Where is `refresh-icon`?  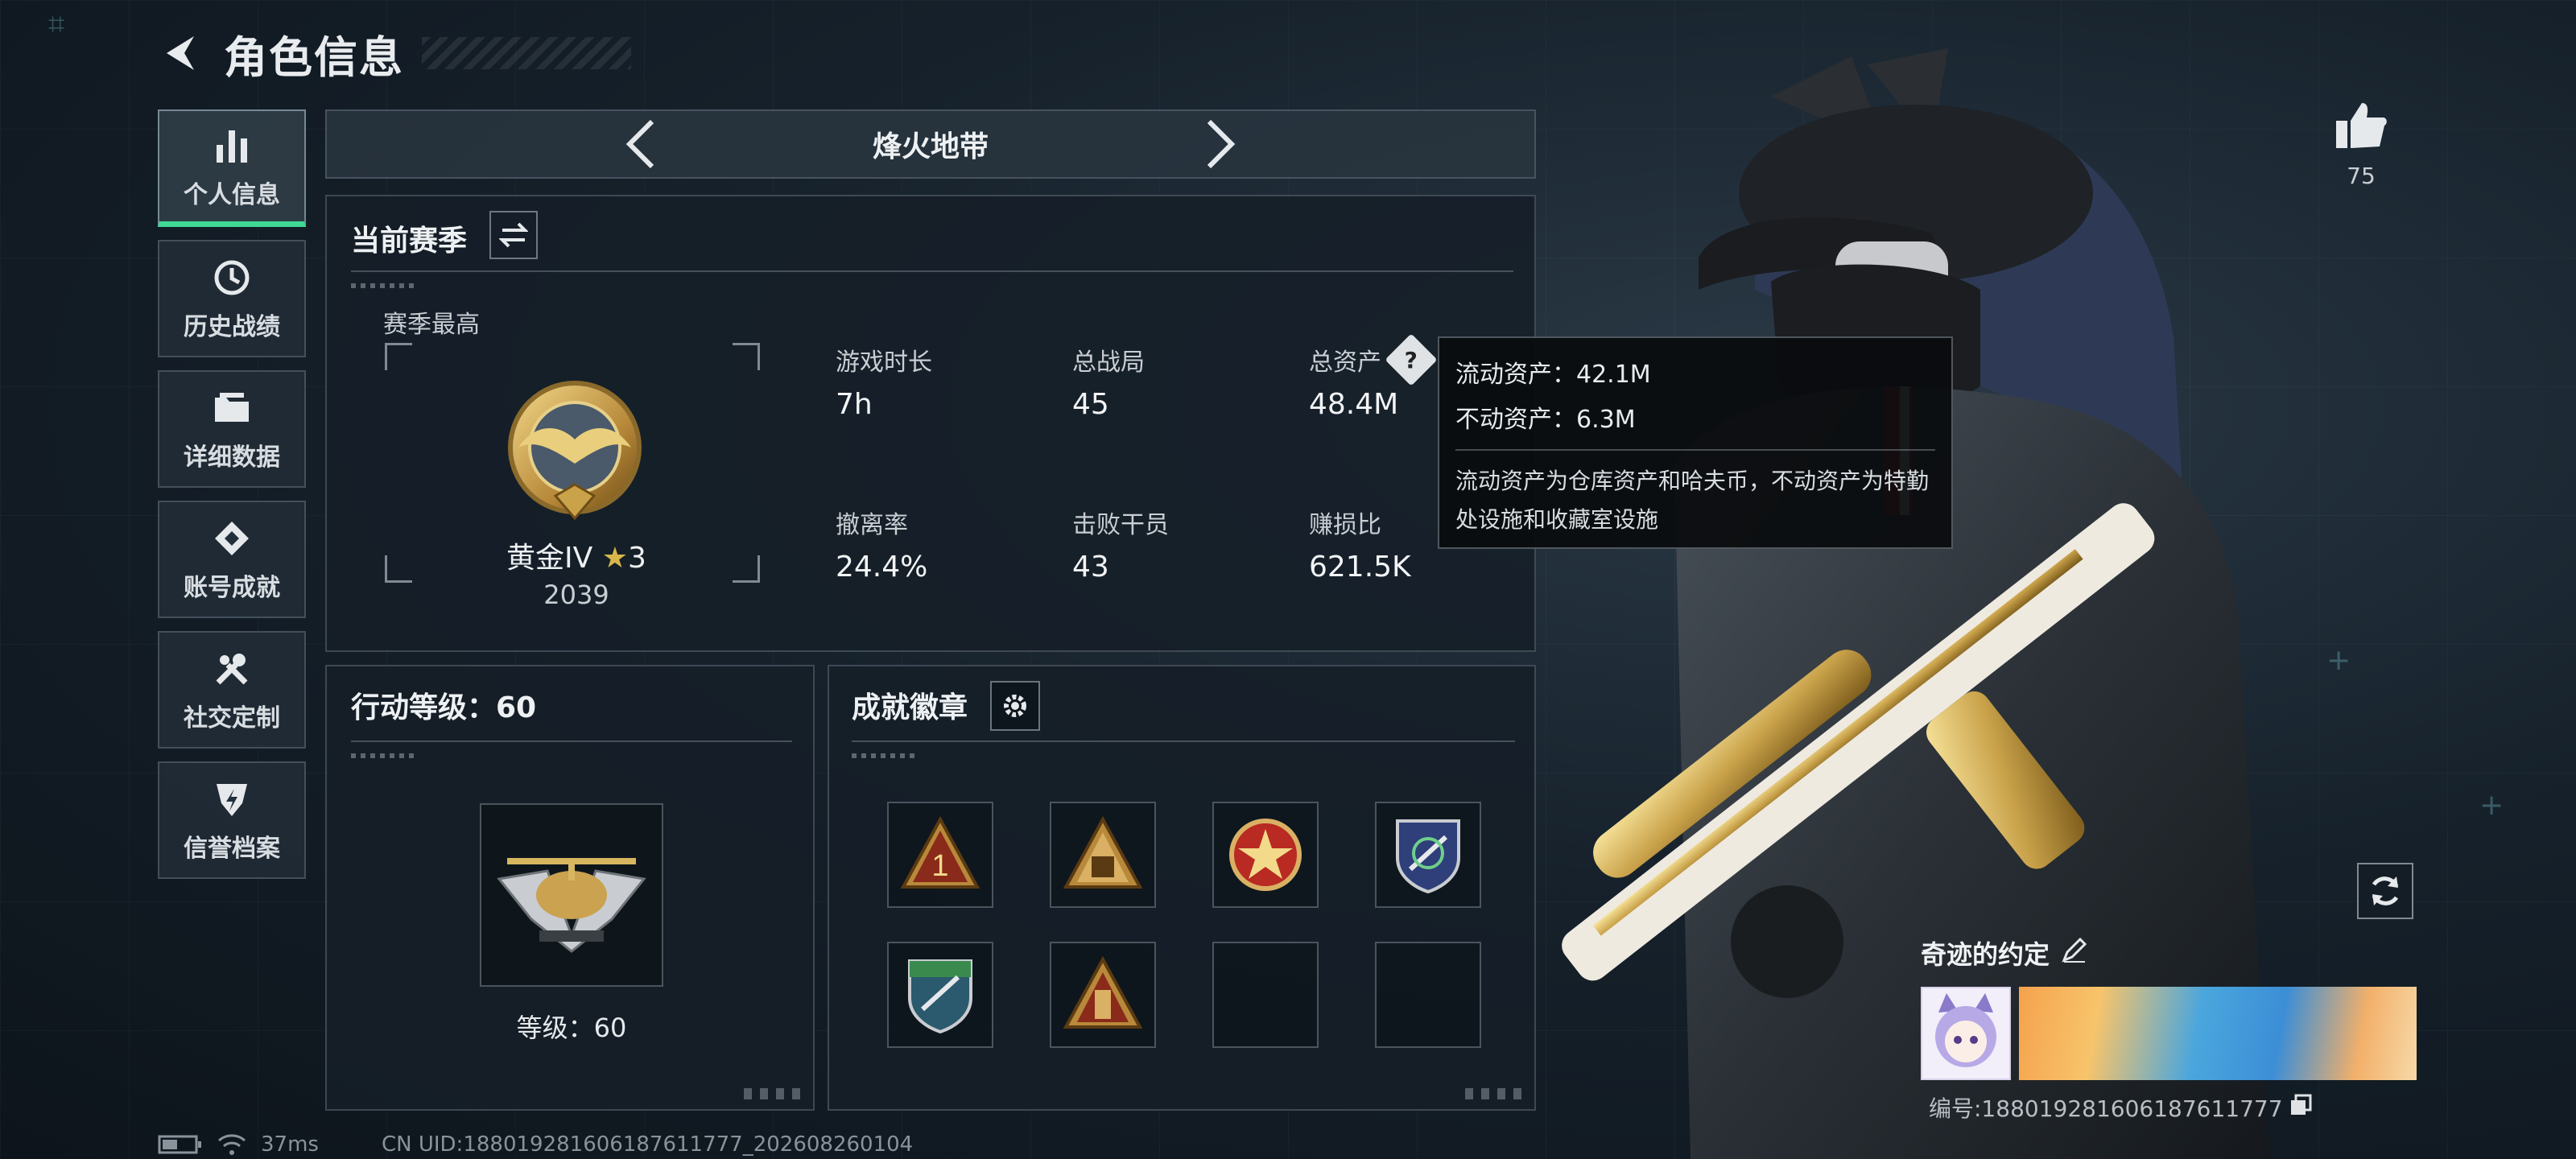 refresh-icon is located at coordinates (2385, 890).